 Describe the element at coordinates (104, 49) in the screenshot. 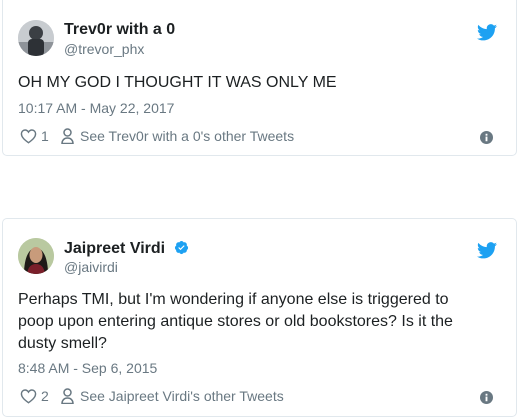

I see `author-handle: @trevor_phx` at that location.